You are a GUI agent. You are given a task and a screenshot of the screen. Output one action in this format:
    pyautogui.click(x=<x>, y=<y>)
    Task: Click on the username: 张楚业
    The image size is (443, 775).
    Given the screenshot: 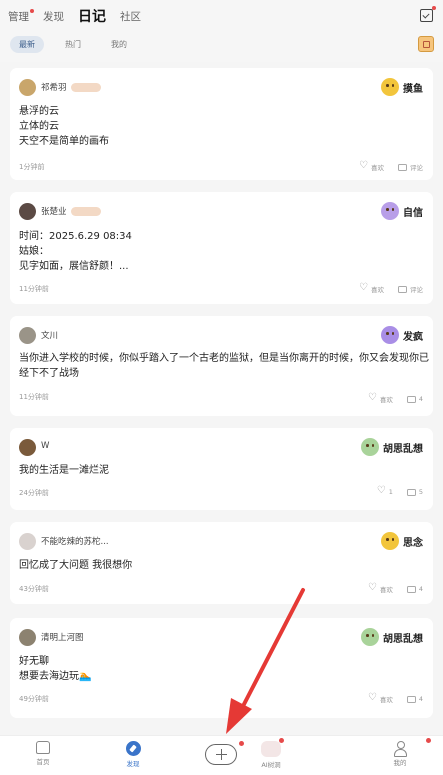 What is the action you would take?
    pyautogui.click(x=54, y=212)
    